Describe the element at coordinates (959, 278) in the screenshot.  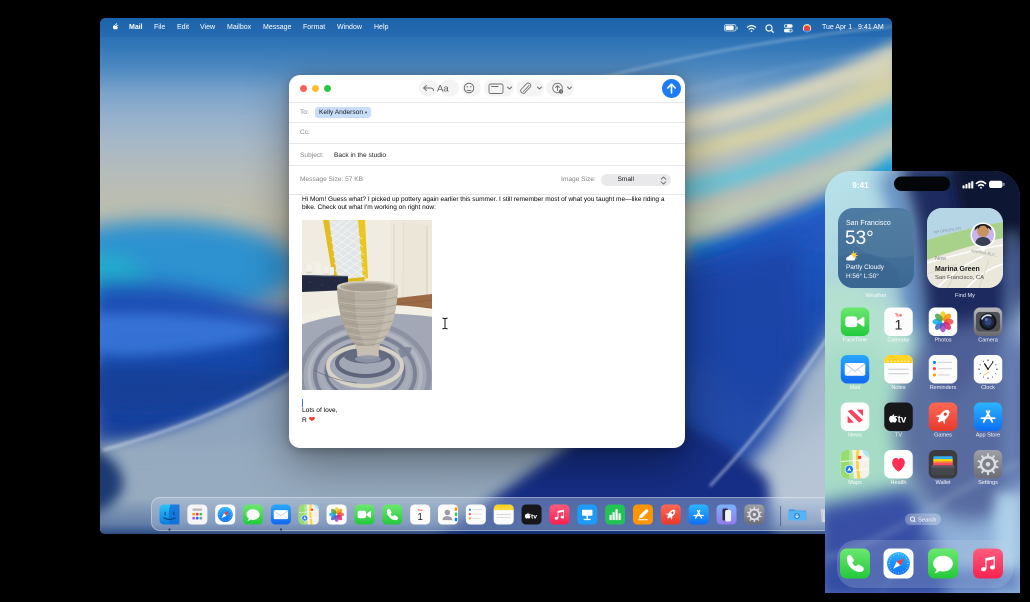
I see `svg-text: San Francisco, CA` at that location.